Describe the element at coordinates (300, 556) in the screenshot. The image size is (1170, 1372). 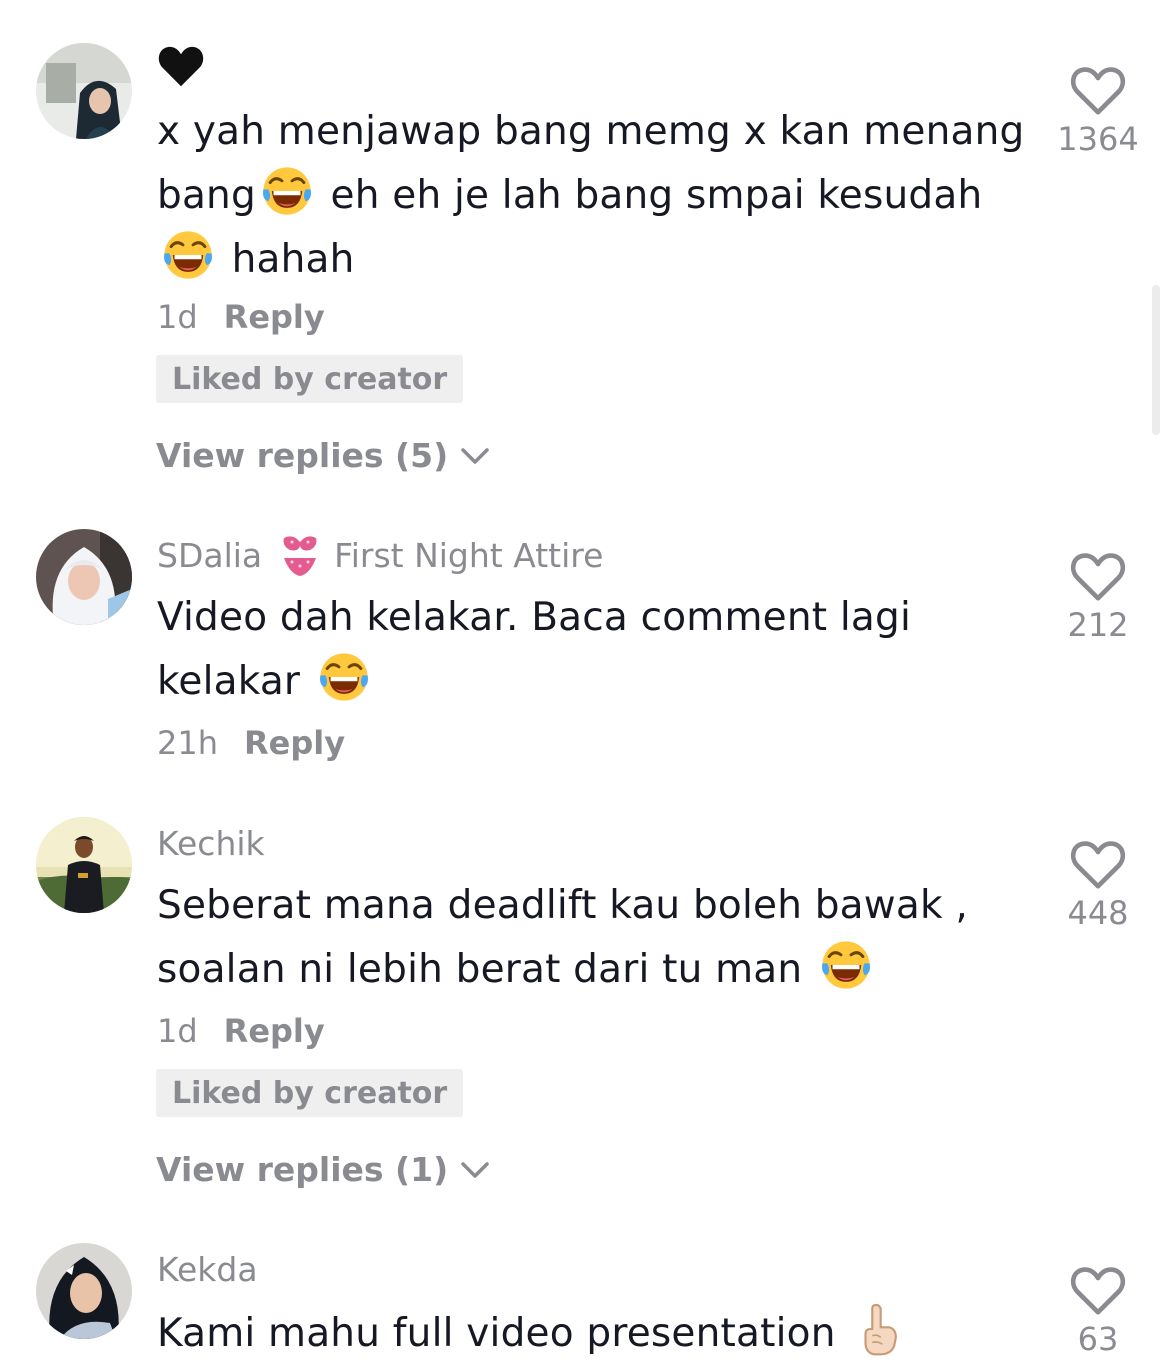
I see `bikini-emoji-icon` at that location.